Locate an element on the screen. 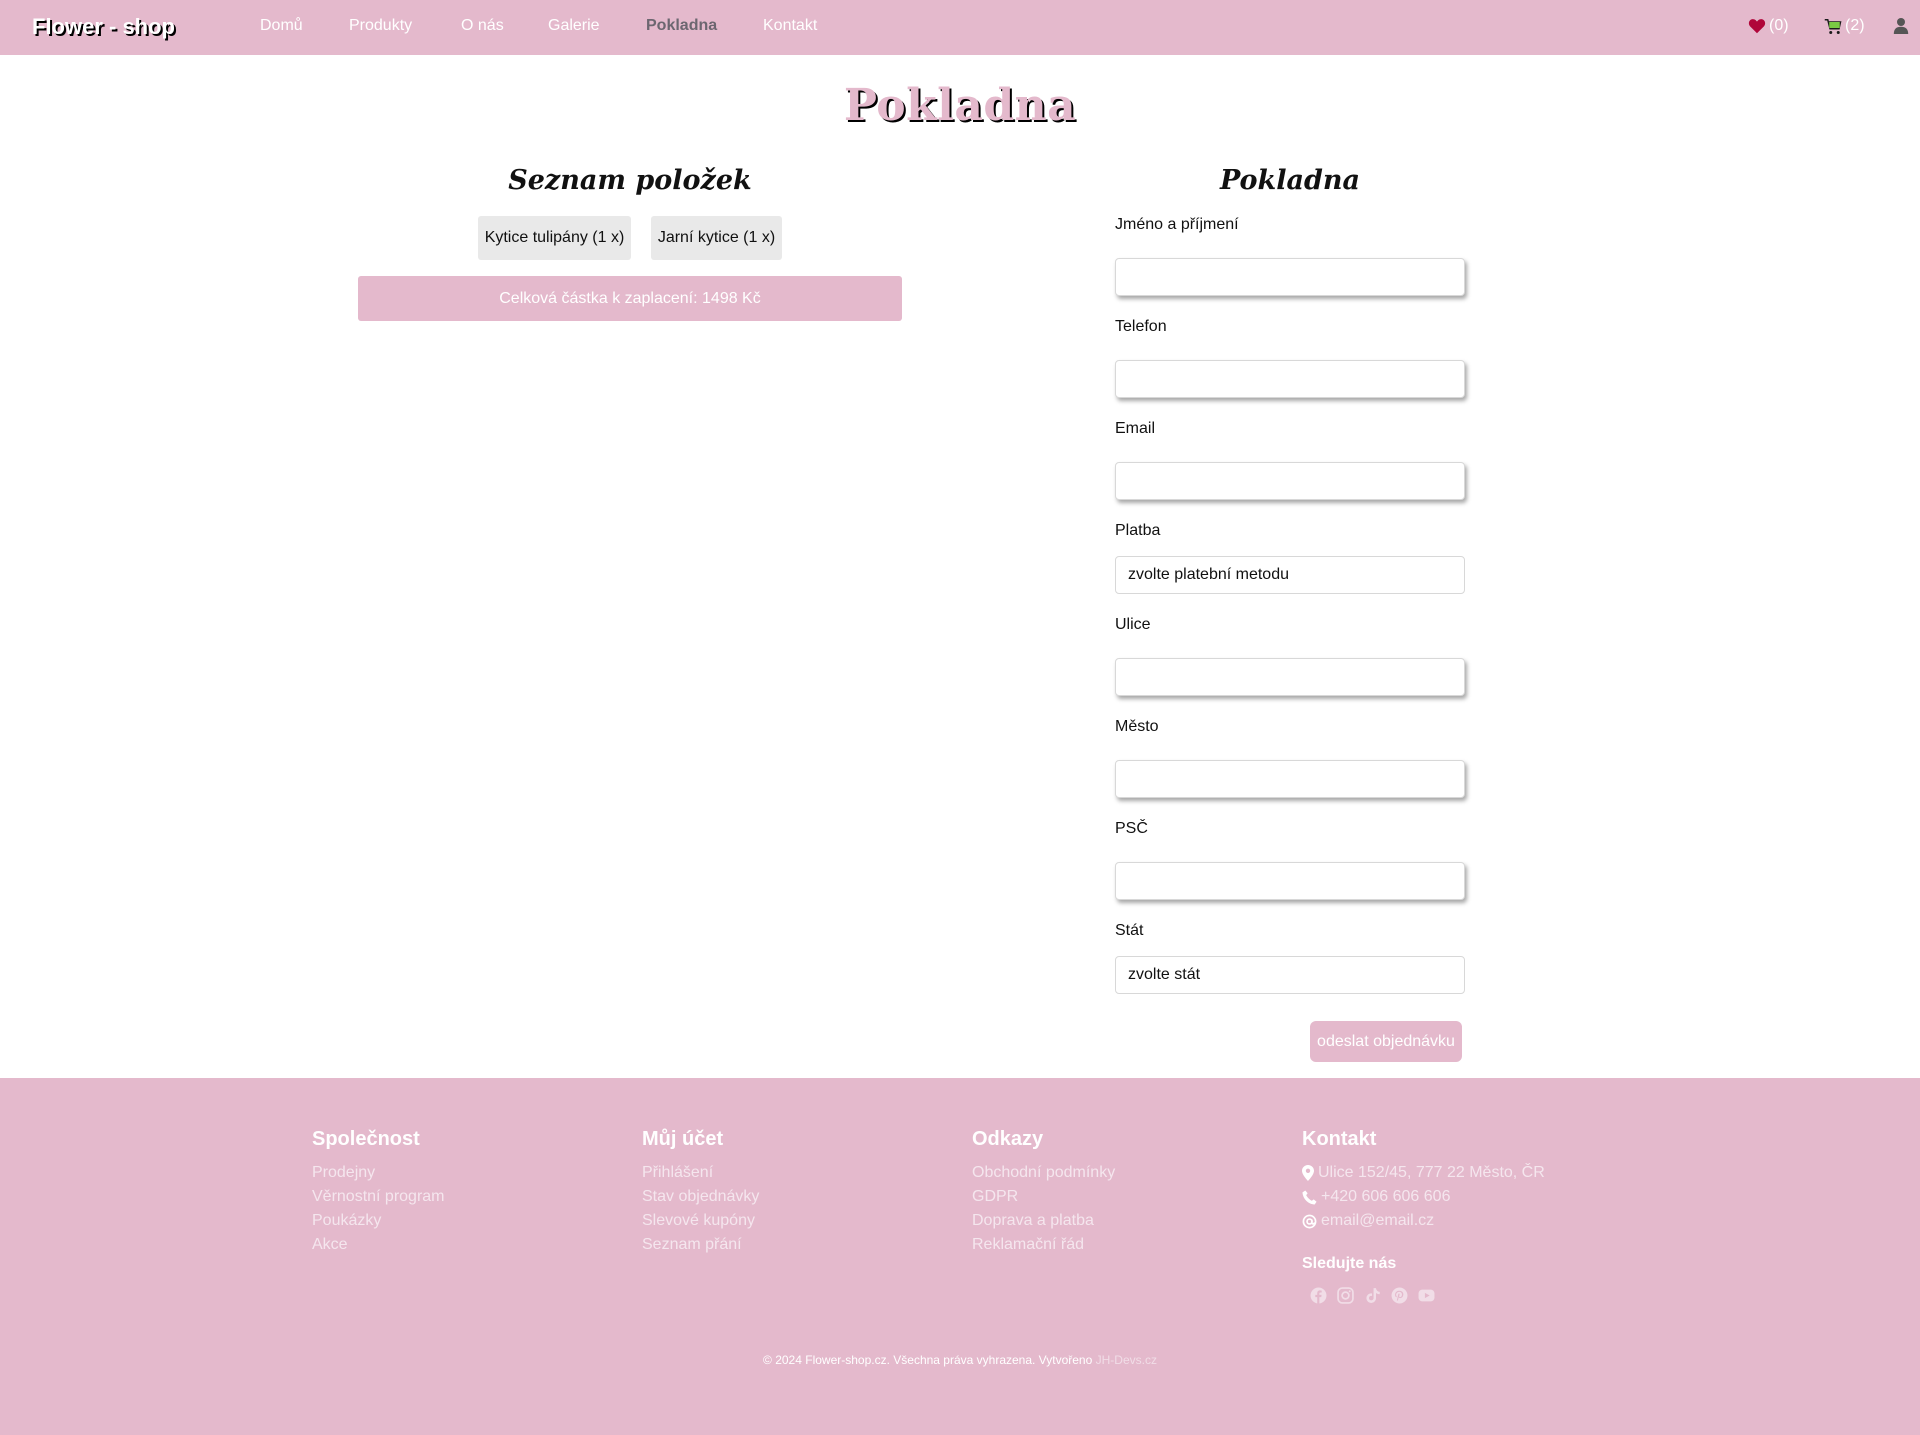 The height and width of the screenshot is (1435, 1920). zip-input is located at coordinates (1290, 881).